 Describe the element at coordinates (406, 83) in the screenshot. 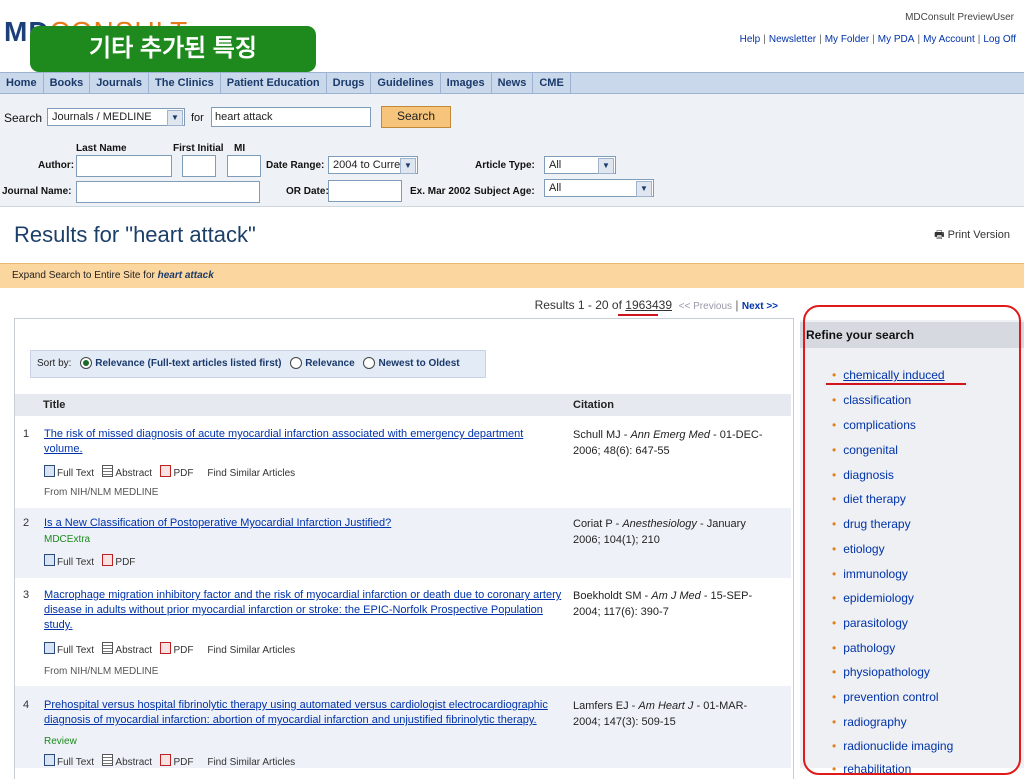

I see `nav-tab-guidelines: Guidelines` at that location.